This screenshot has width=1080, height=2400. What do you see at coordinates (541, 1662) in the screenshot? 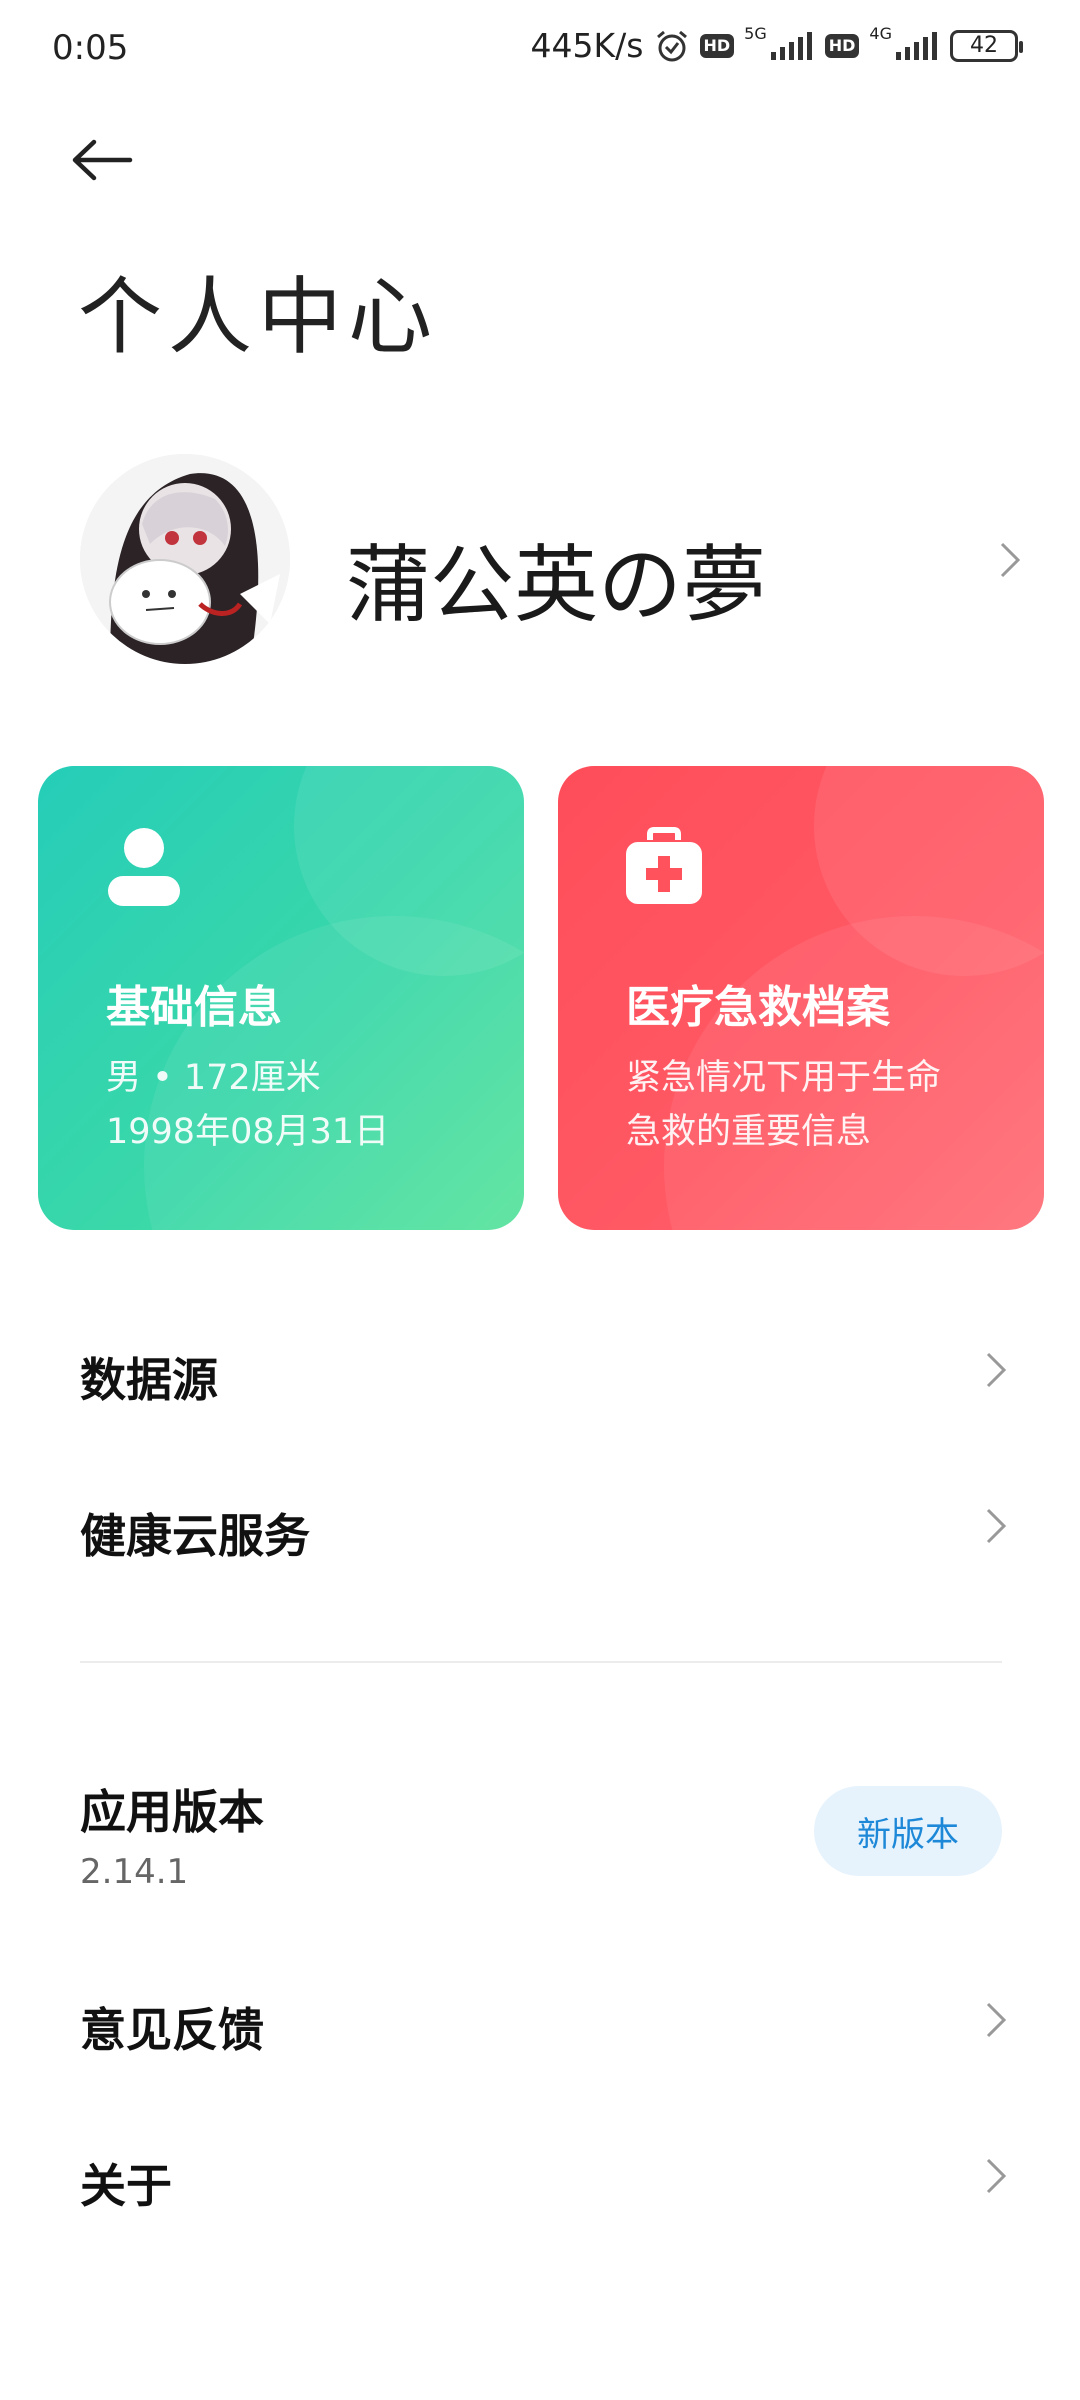
I see `divider` at bounding box center [541, 1662].